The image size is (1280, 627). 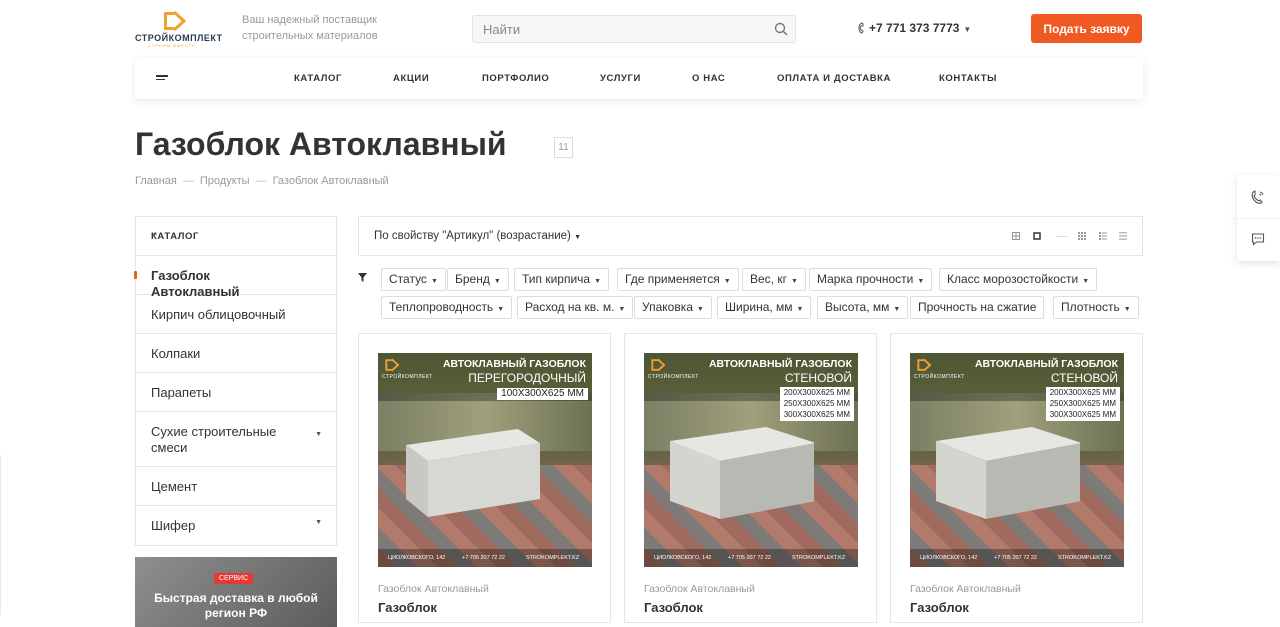 What do you see at coordinates (542, 394) in the screenshot?
I see `image-size: 100Х300Х625 ММ` at bounding box center [542, 394].